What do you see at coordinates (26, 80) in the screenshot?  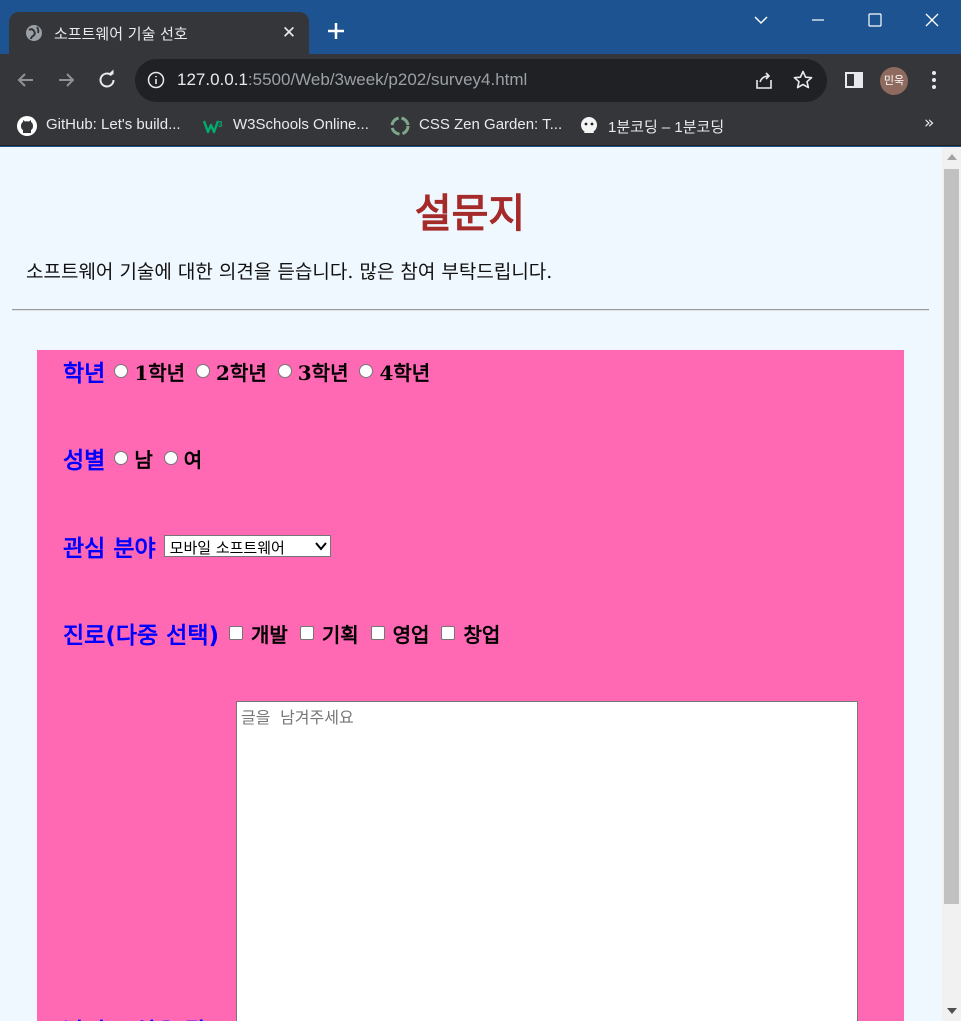 I see `back-arrow-icon` at bounding box center [26, 80].